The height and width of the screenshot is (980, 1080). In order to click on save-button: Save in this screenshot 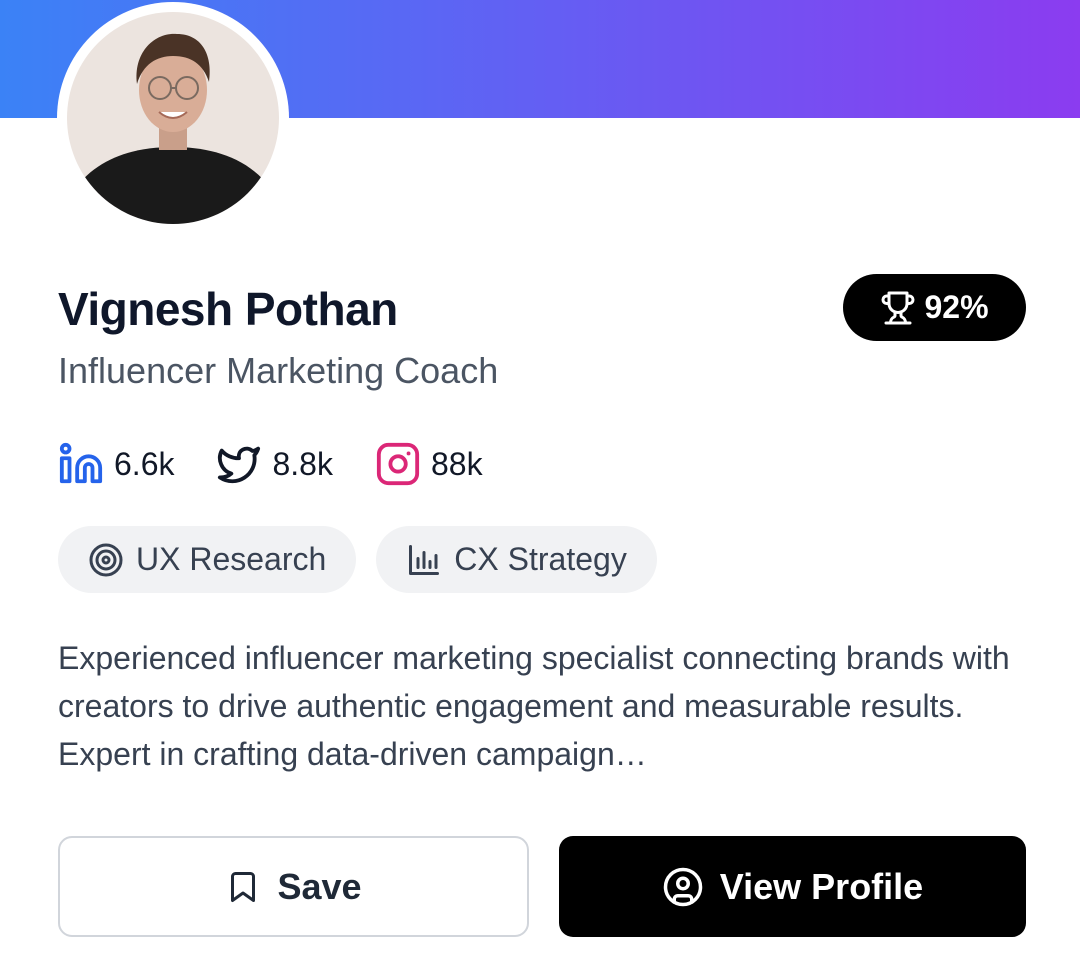, I will do `click(293, 886)`.